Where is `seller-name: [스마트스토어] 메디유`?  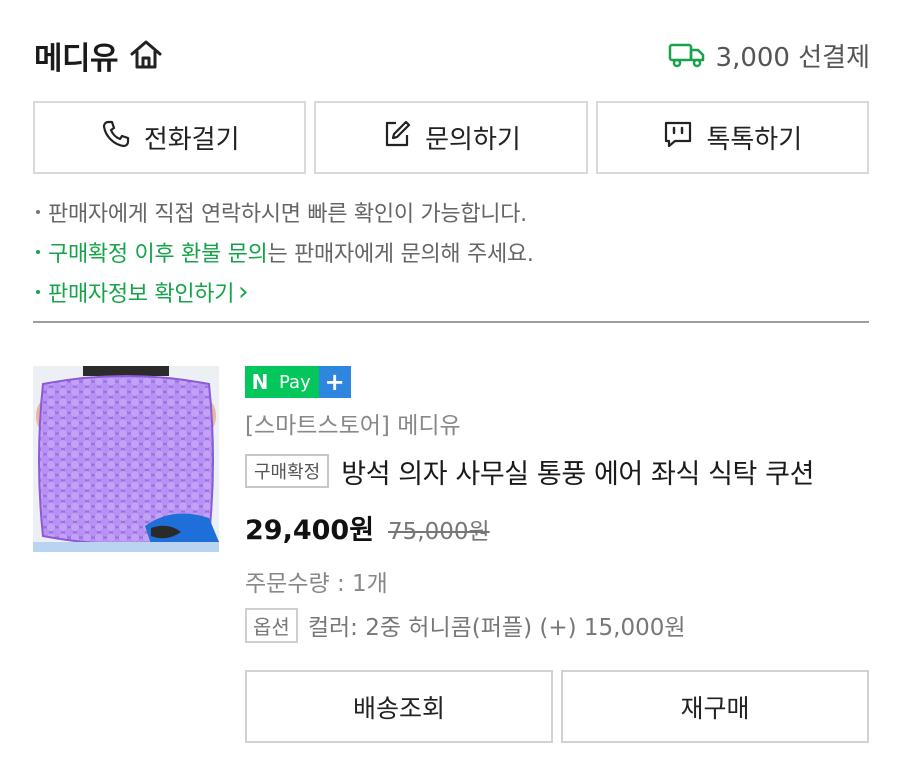
seller-name: [스마트스토어] 메디유 is located at coordinates (557, 422).